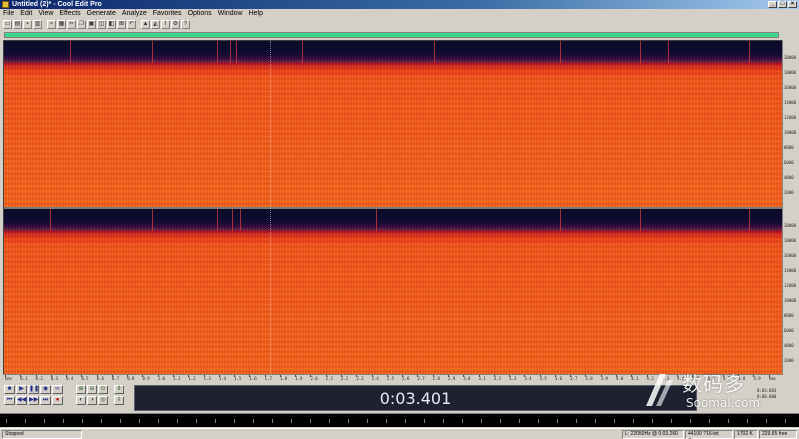  I want to click on amplify-icon: ▲, so click(145, 24).